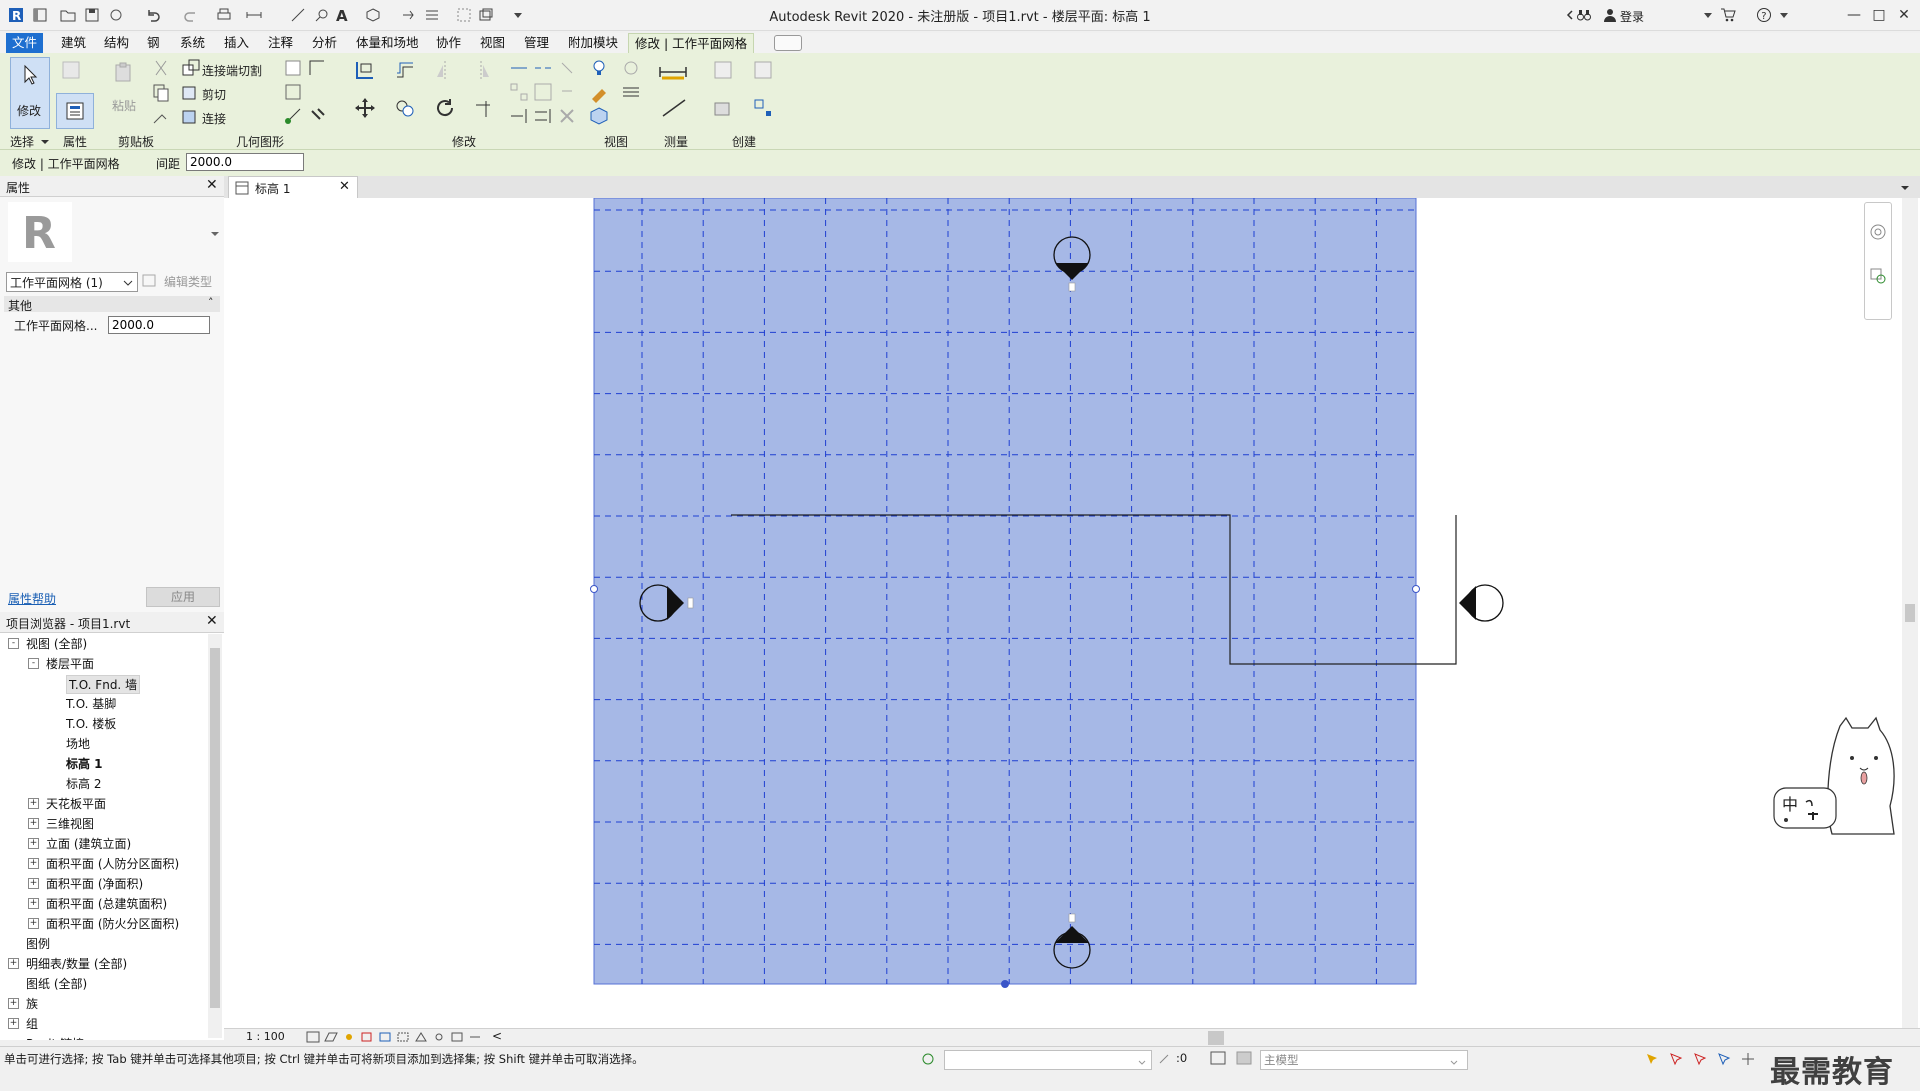 The height and width of the screenshot is (1091, 1920). What do you see at coordinates (112, 304) in the screenshot?
I see `group-header-other: 其他 ˄` at bounding box center [112, 304].